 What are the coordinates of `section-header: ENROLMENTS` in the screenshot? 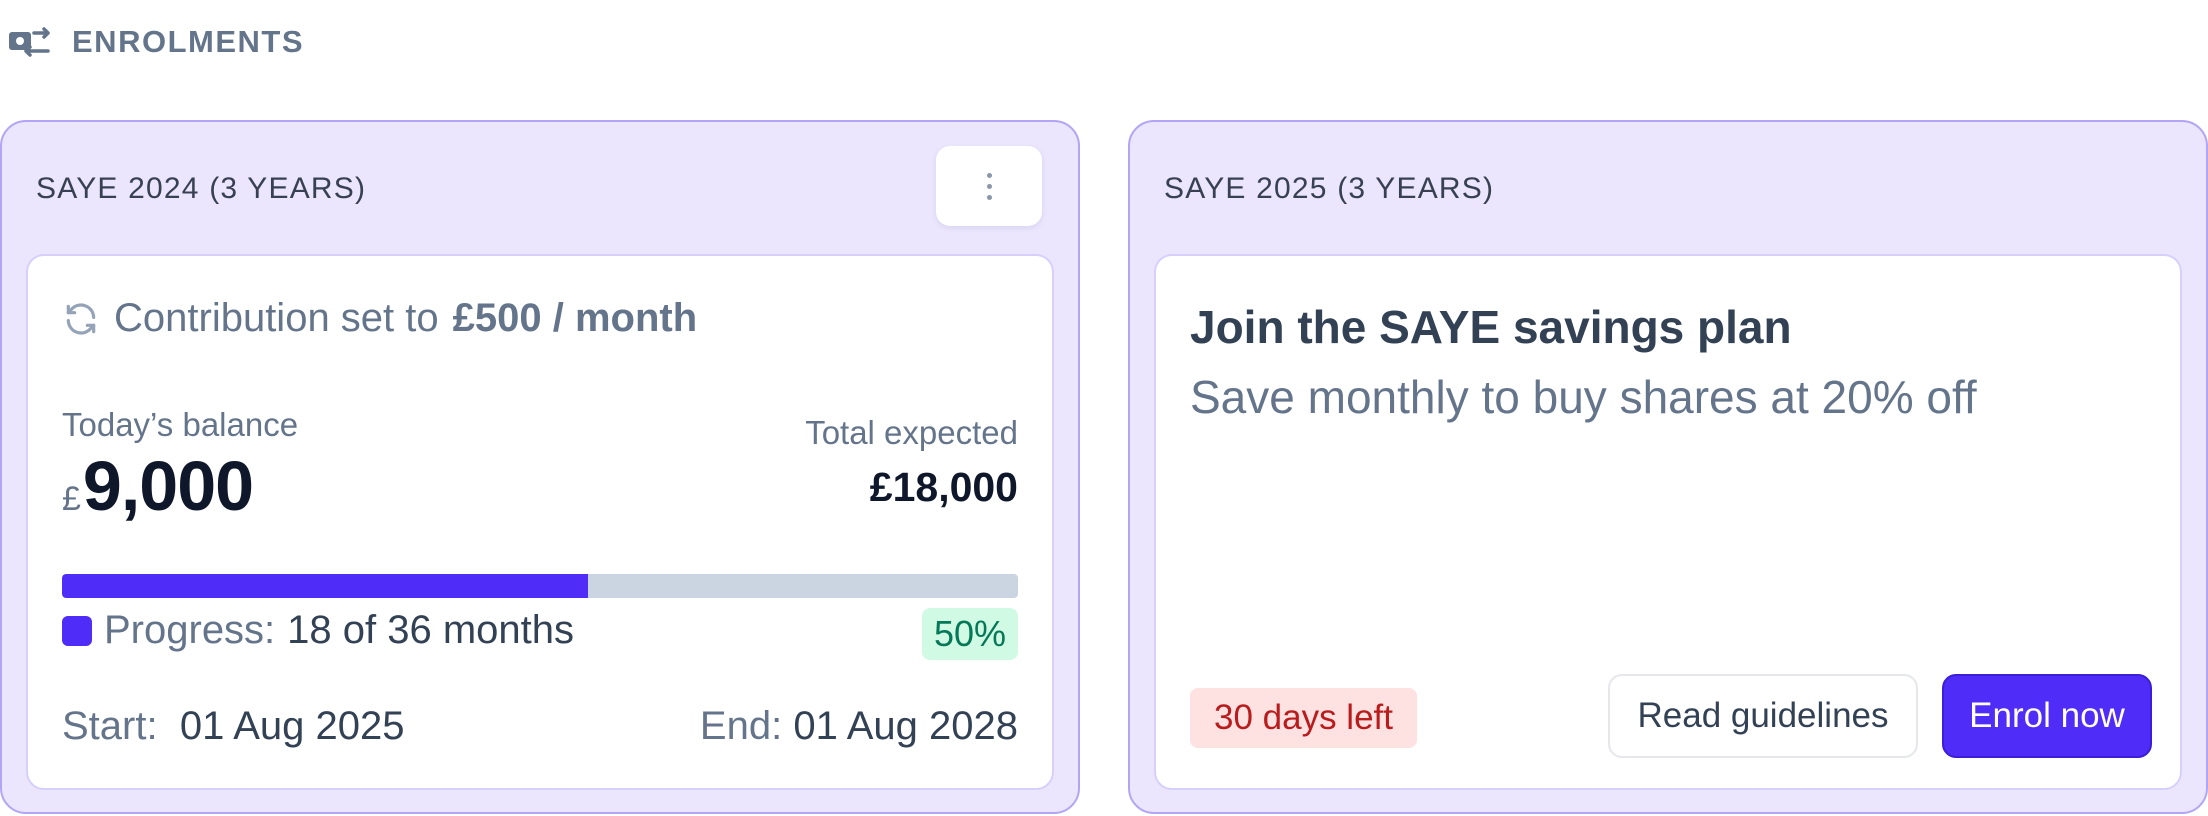 It's located at (155, 42).